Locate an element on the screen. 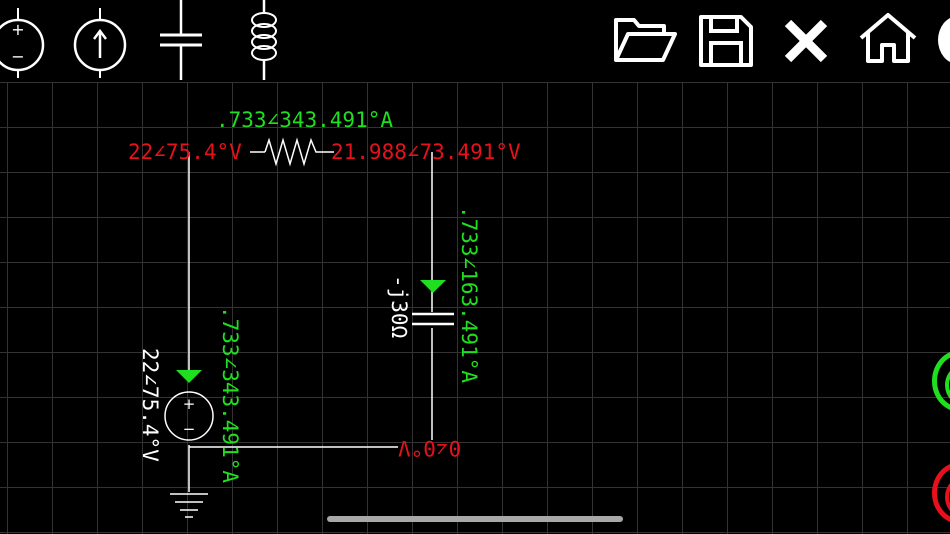  home-indicator is located at coordinates (475, 519).